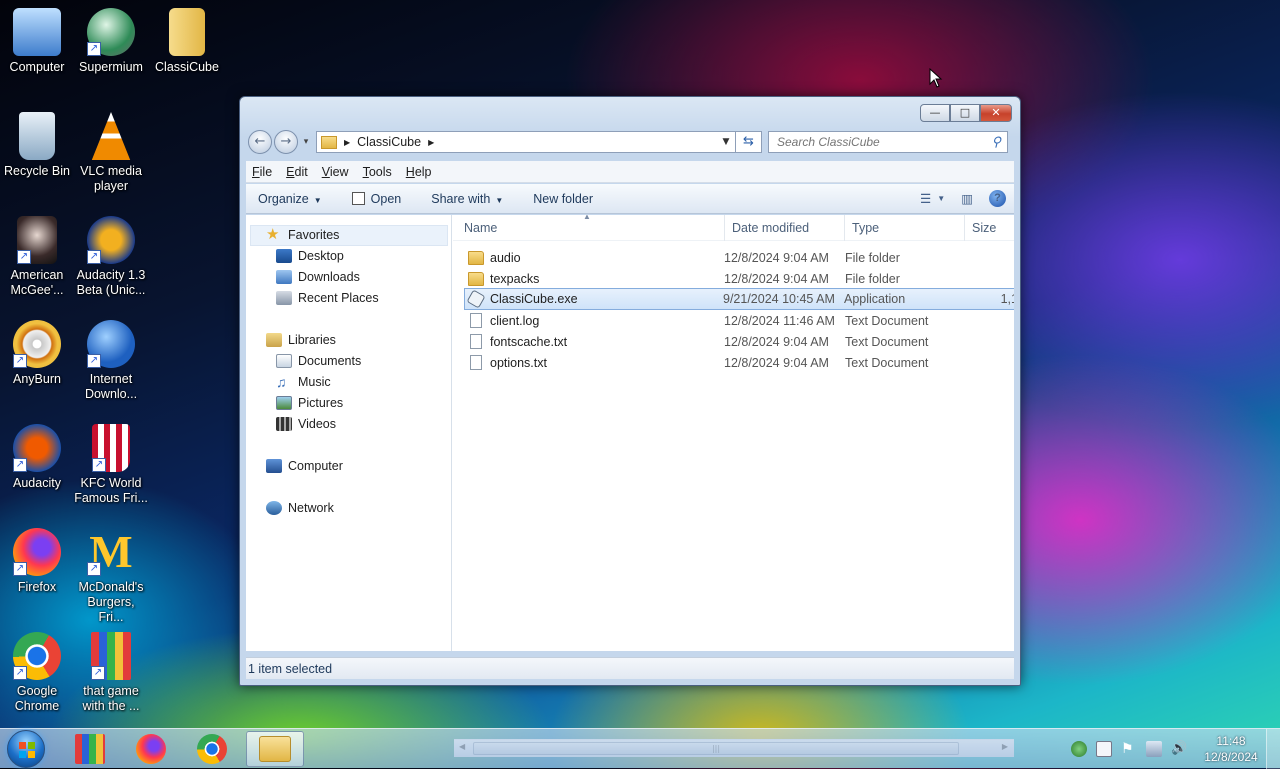  I want to click on taskbar-firefox, so click(151, 749).